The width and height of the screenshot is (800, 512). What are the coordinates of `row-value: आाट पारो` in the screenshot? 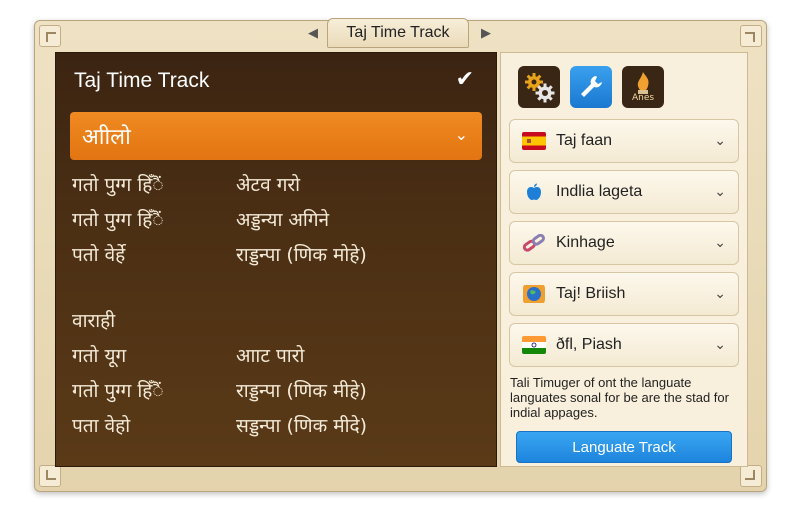 It's located at (270, 356).